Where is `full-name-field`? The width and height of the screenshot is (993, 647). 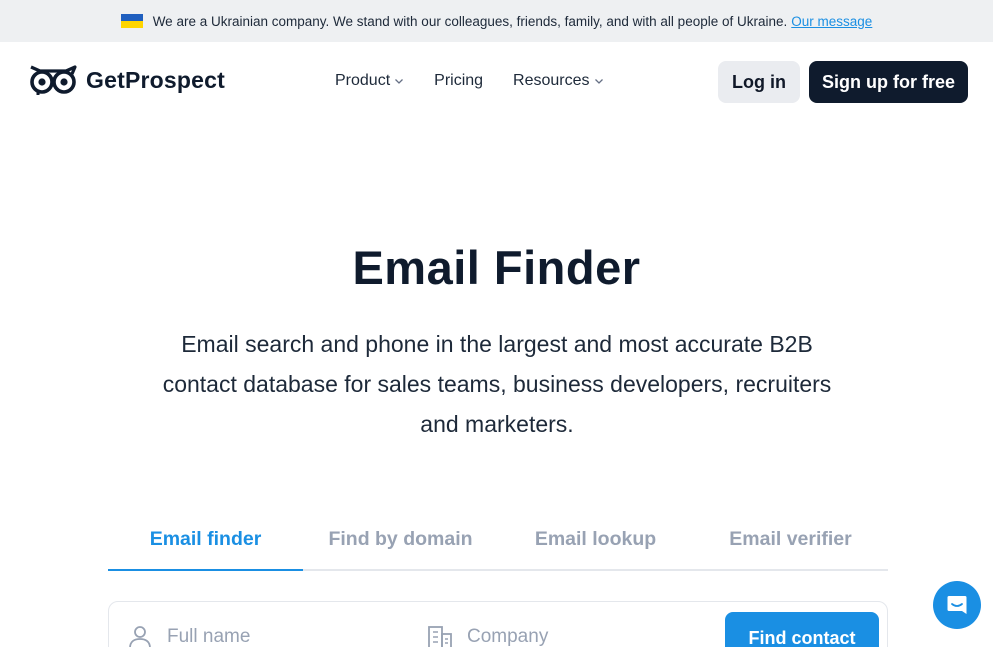 full-name-field is located at coordinates (257, 635).